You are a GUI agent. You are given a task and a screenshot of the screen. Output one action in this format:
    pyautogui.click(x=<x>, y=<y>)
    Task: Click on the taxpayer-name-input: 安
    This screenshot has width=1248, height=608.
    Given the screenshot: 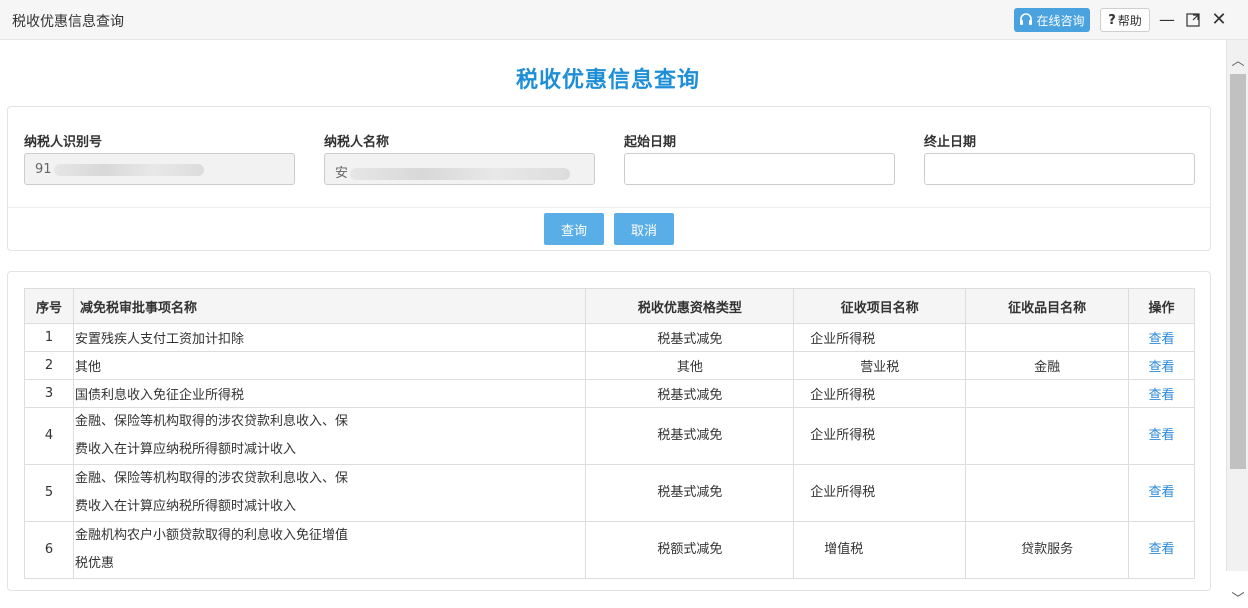 What is the action you would take?
    pyautogui.click(x=459, y=169)
    